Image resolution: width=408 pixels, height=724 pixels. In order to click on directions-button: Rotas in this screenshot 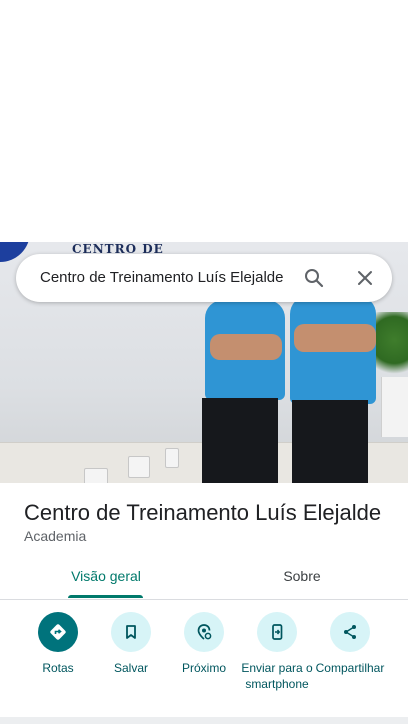, I will do `click(58, 644)`.